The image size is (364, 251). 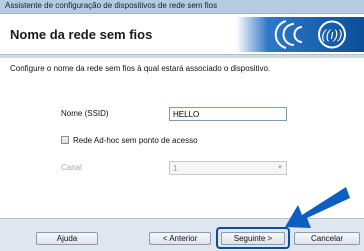 What do you see at coordinates (228, 168) in the screenshot?
I see `channel-select: 1 ▼` at bounding box center [228, 168].